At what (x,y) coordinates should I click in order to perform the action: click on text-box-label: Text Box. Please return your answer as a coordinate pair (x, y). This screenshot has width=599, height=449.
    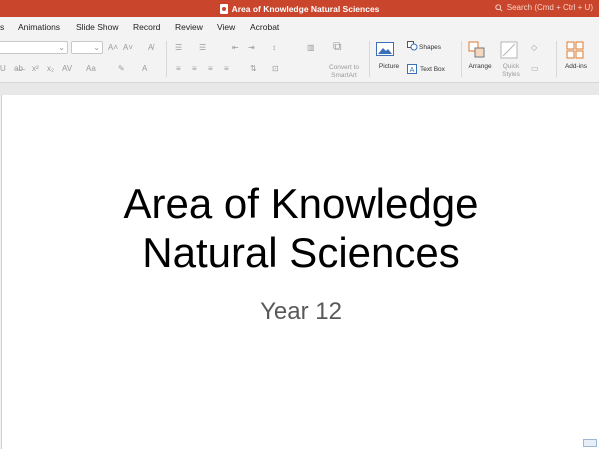
    Looking at the image, I should click on (432, 70).